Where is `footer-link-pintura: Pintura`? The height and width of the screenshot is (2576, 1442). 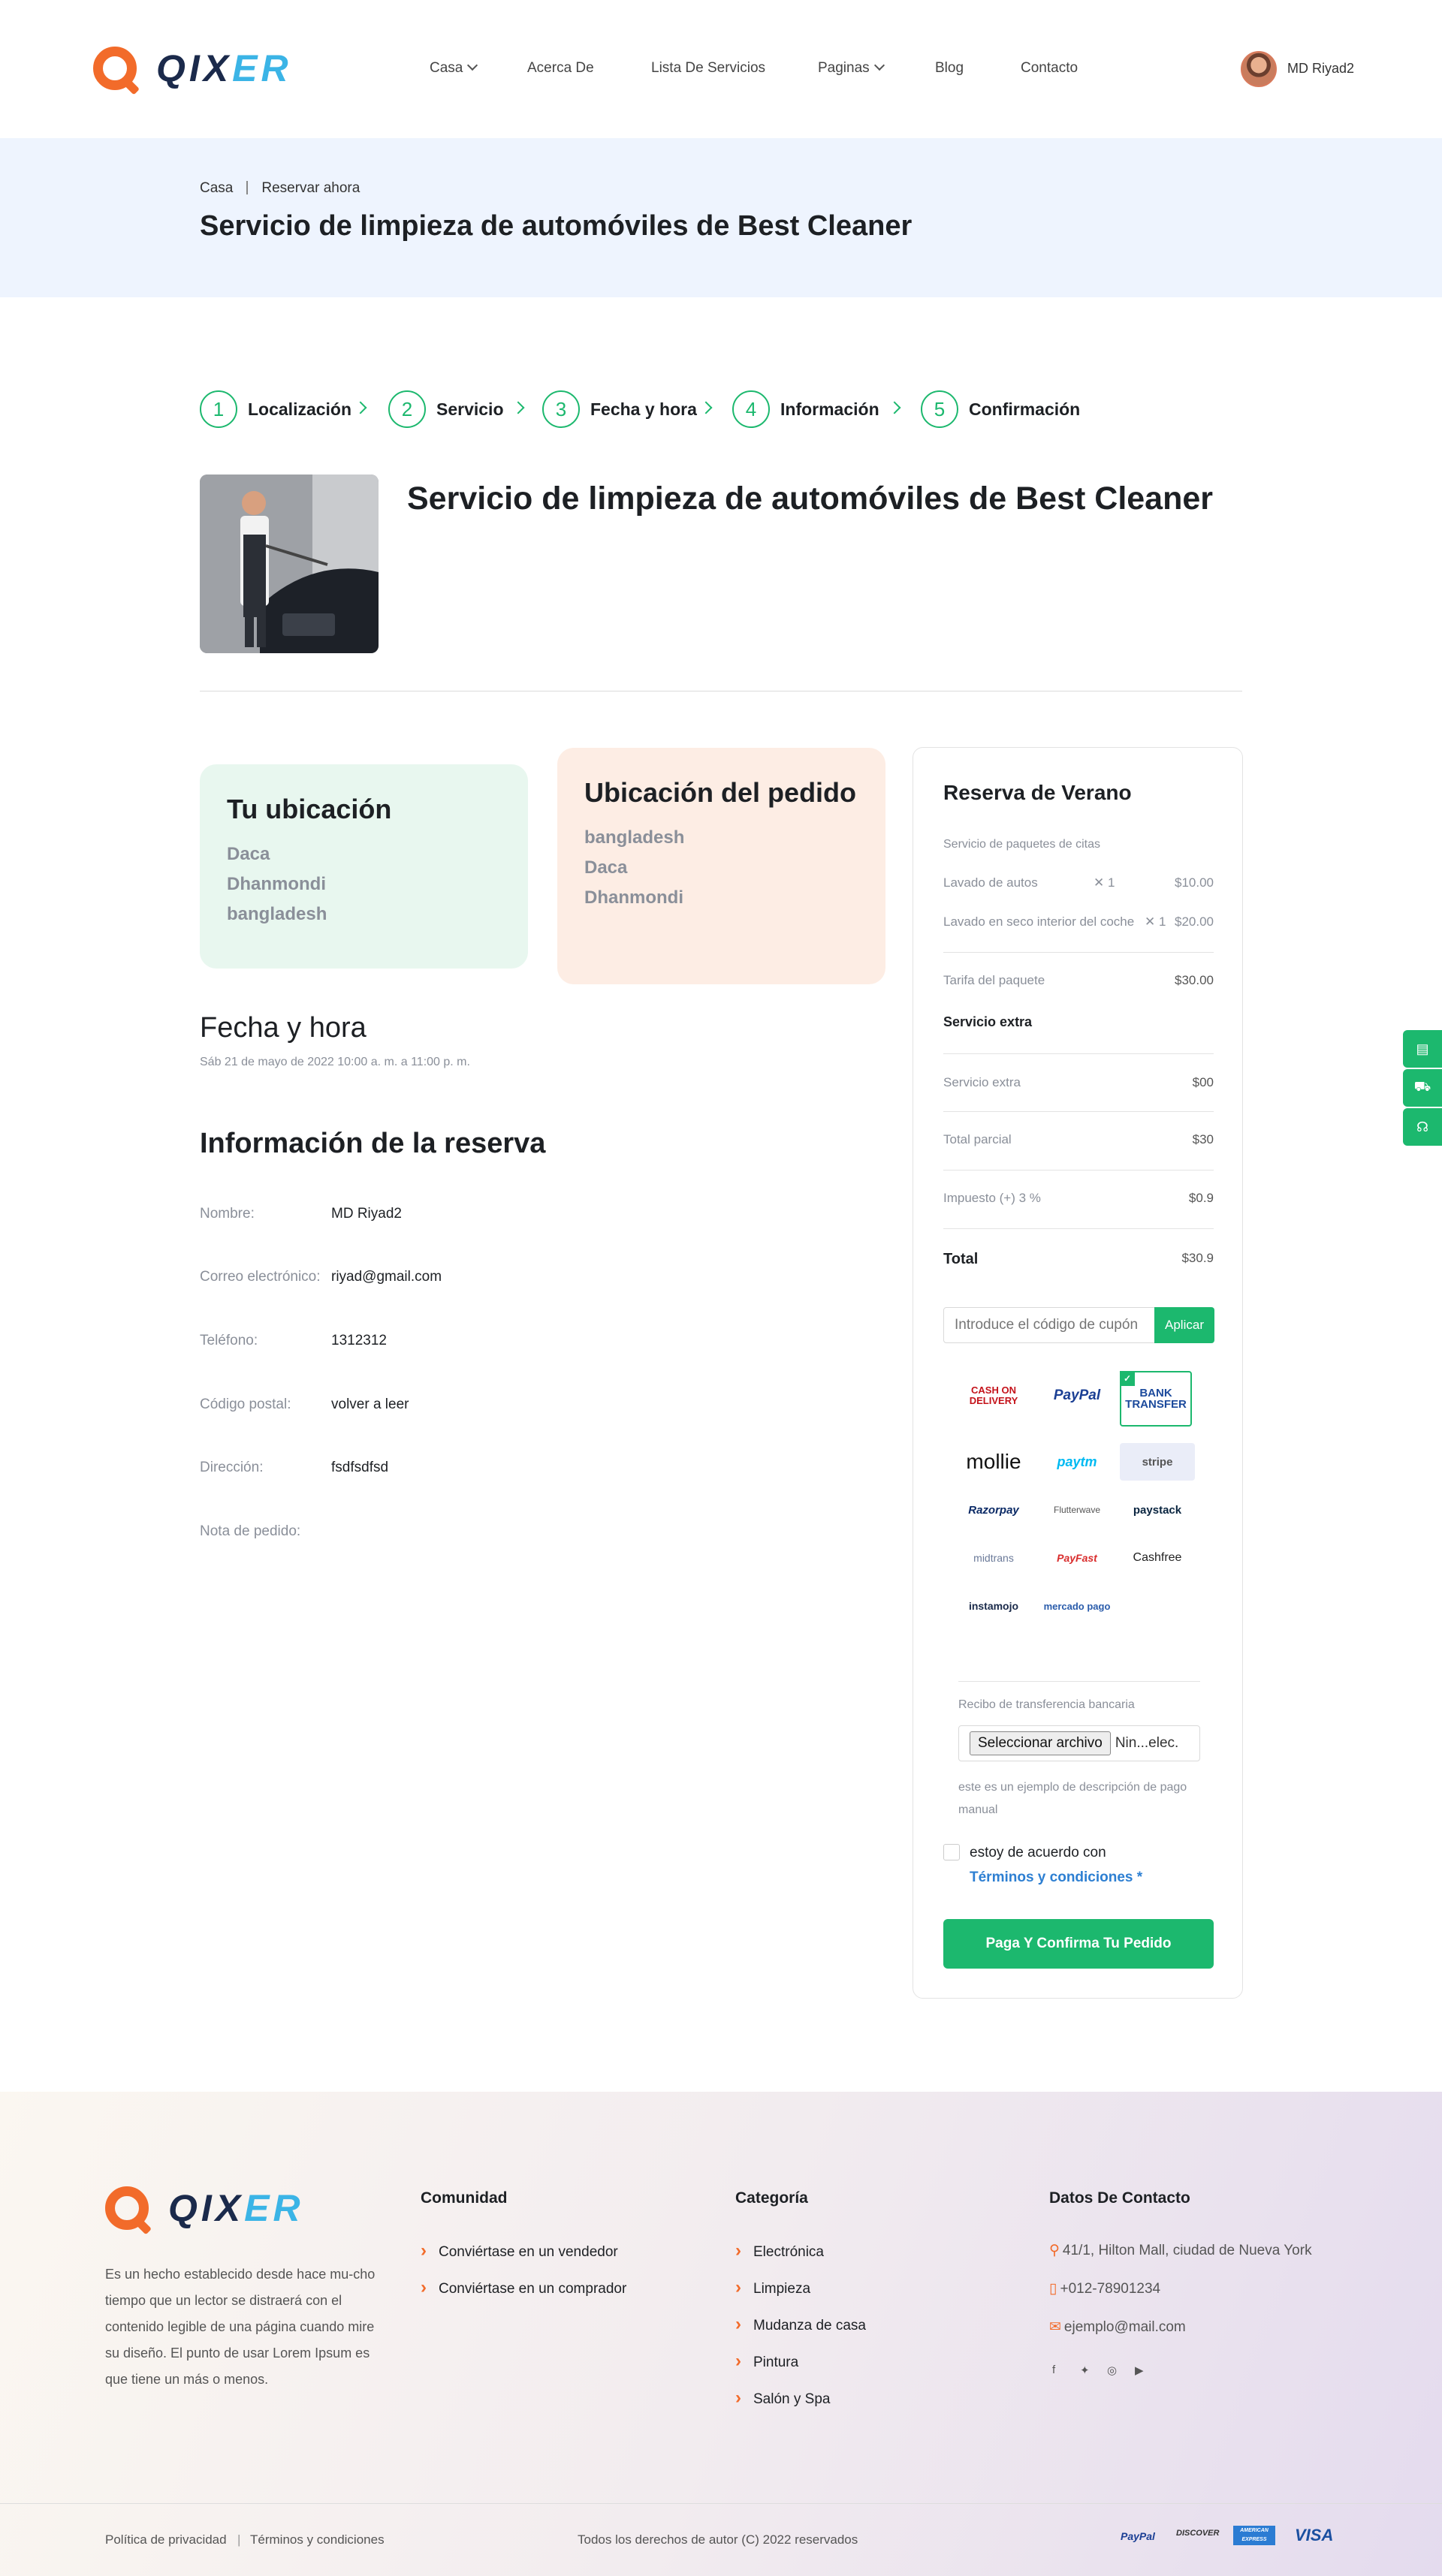
footer-link-pintura: Pintura is located at coordinates (767, 2361).